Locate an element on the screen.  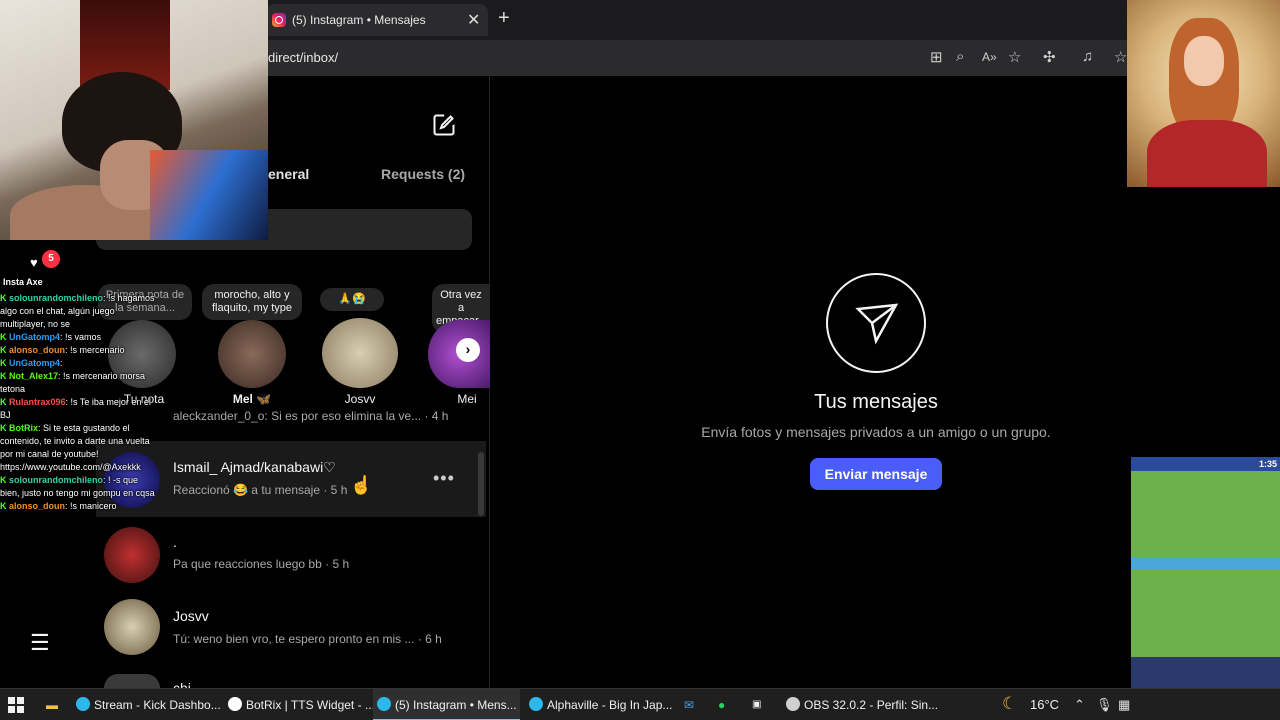
chat-message: K UnGatomp4: is located at coordinates (80, 363).